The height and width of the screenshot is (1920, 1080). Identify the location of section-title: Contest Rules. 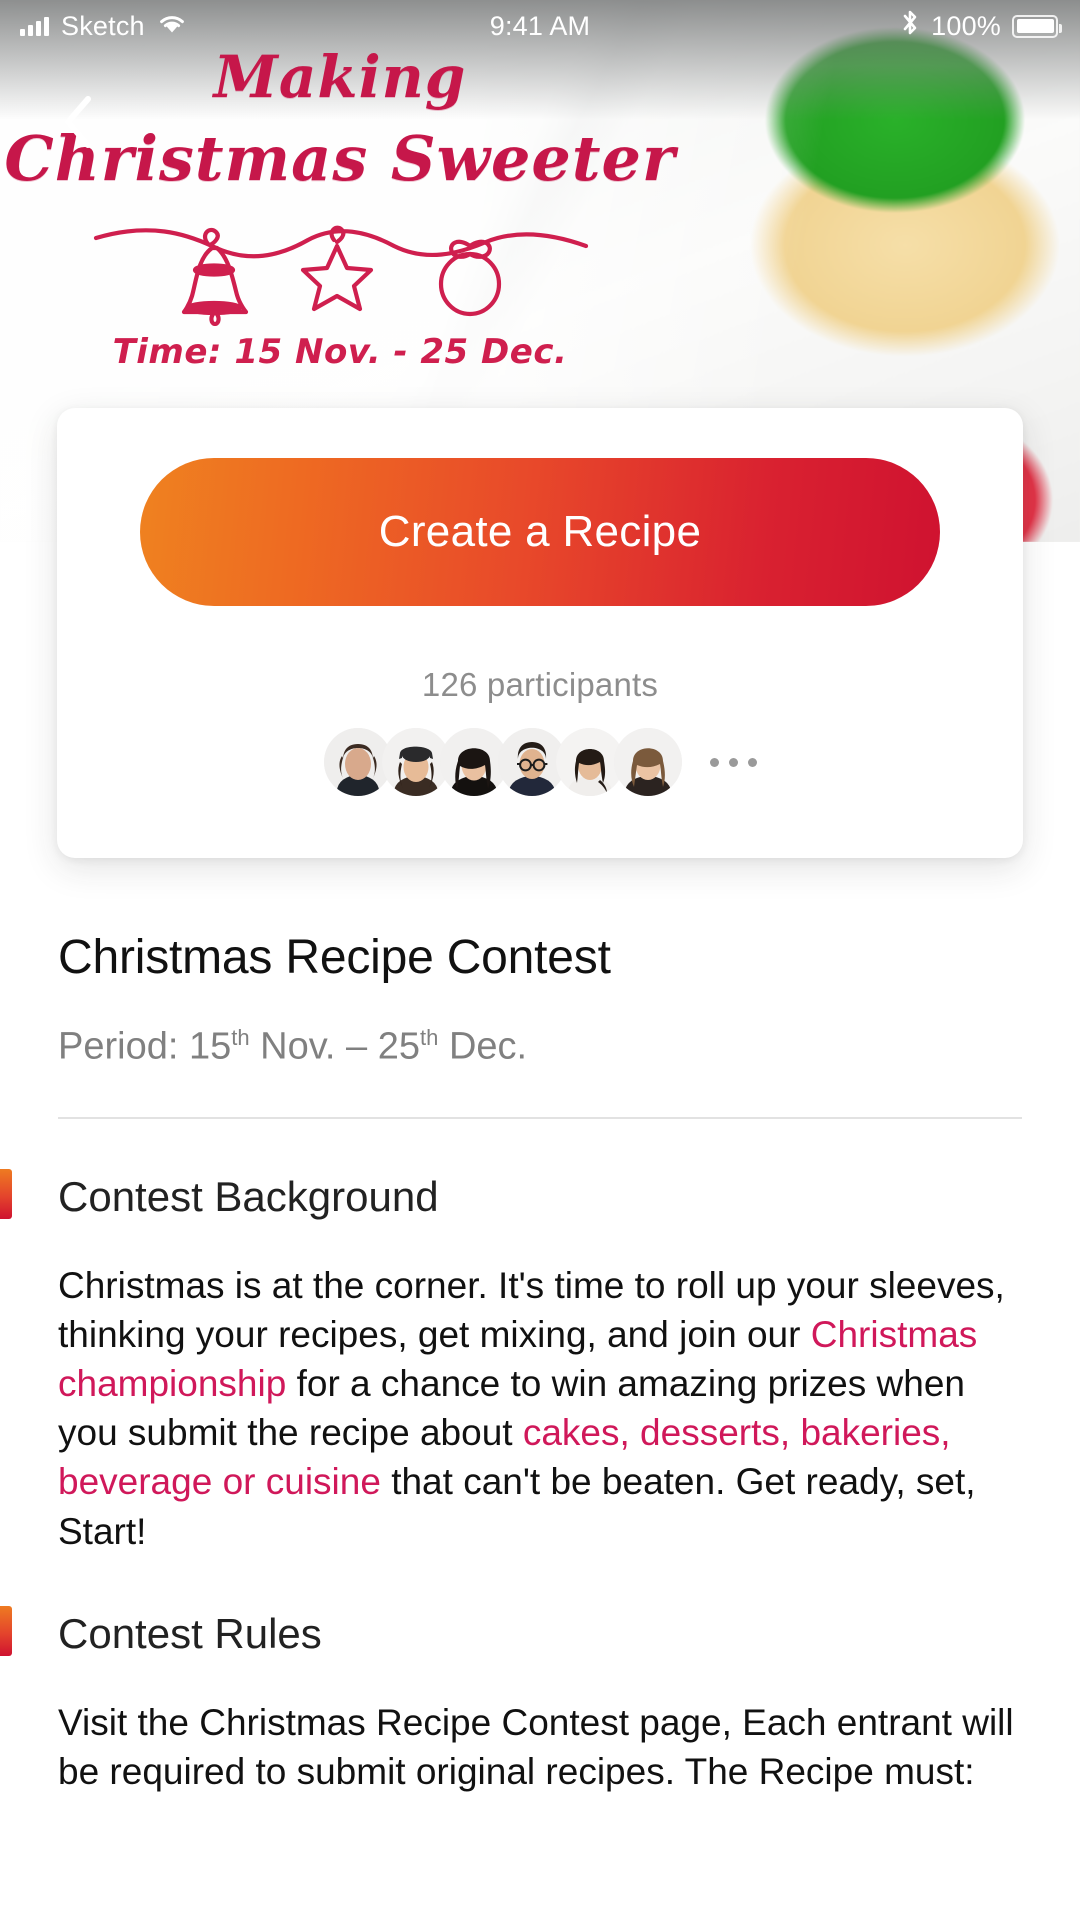
(190, 1633).